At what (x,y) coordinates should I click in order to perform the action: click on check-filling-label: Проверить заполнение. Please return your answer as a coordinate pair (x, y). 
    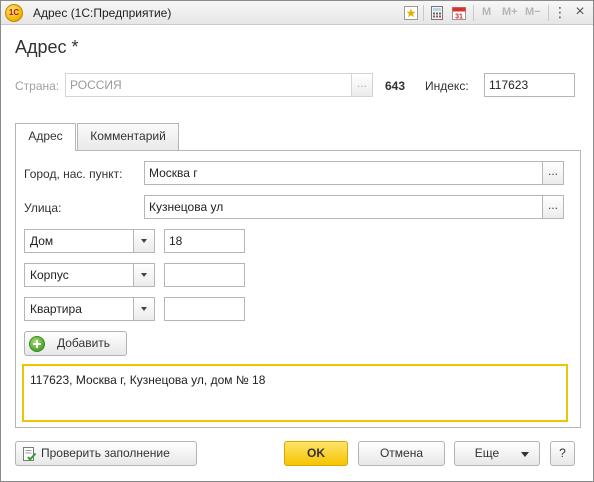
    Looking at the image, I should click on (105, 453).